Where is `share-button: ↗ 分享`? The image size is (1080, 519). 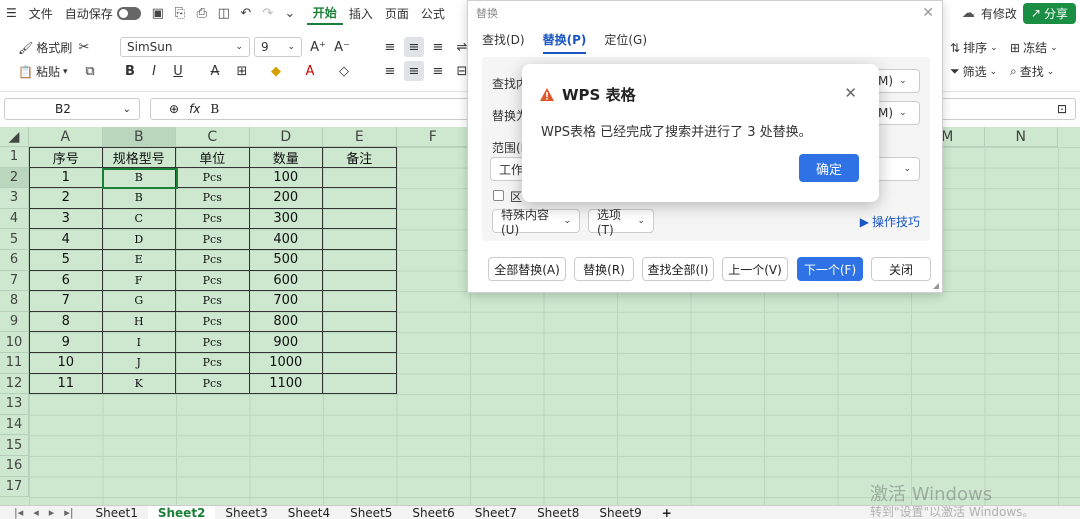 share-button: ↗ 分享 is located at coordinates (1049, 13).